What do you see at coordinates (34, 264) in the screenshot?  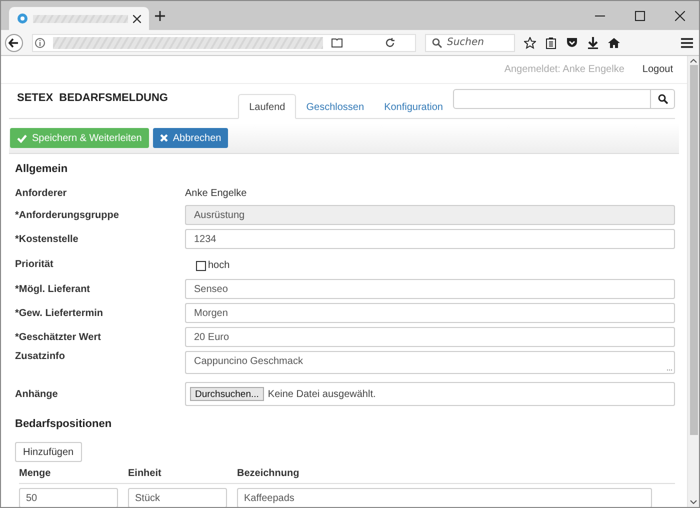 I see `field-label: Priorität` at bounding box center [34, 264].